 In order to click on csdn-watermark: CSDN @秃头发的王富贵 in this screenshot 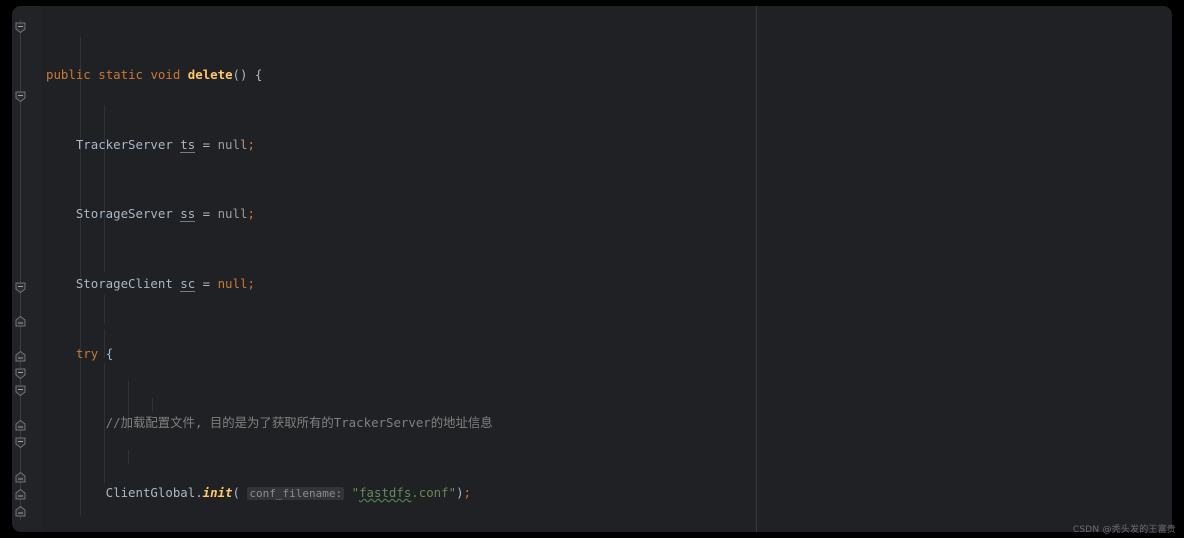, I will do `click(1124, 530)`.